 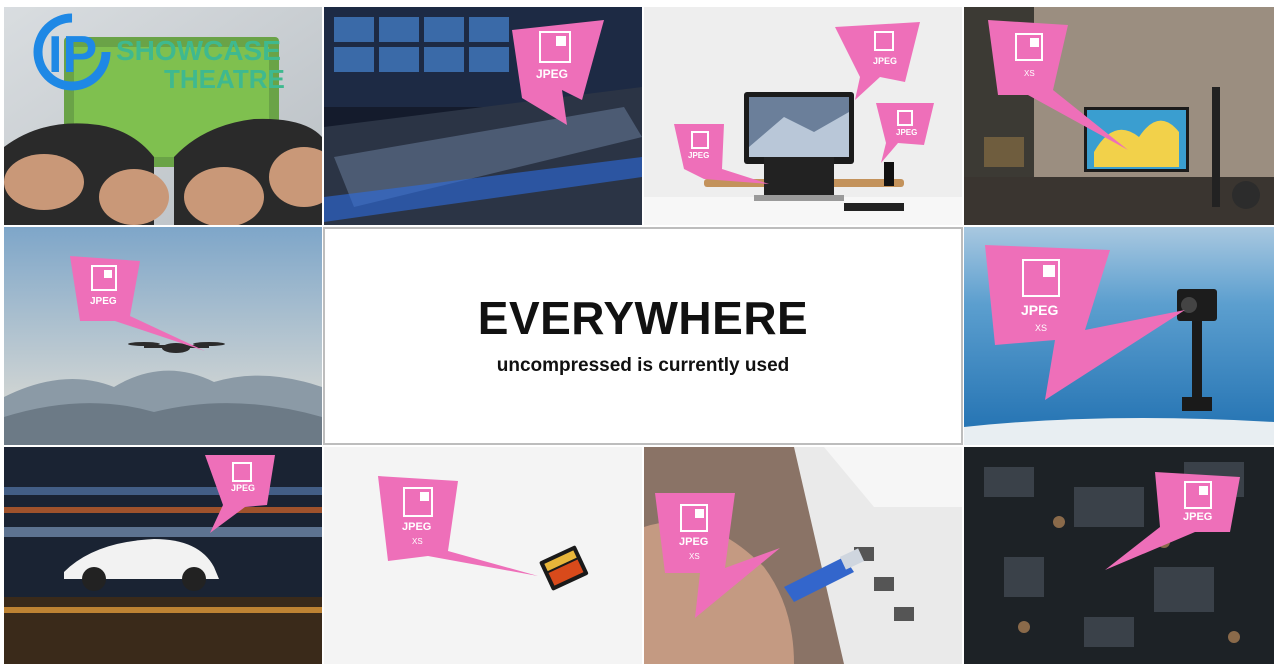 I want to click on logo-letters: IP, so click(x=72, y=55).